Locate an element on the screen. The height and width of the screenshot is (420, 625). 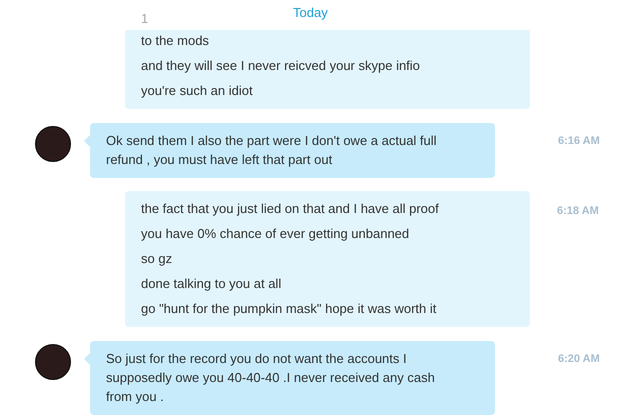
message-line: 1 is located at coordinates (144, 19).